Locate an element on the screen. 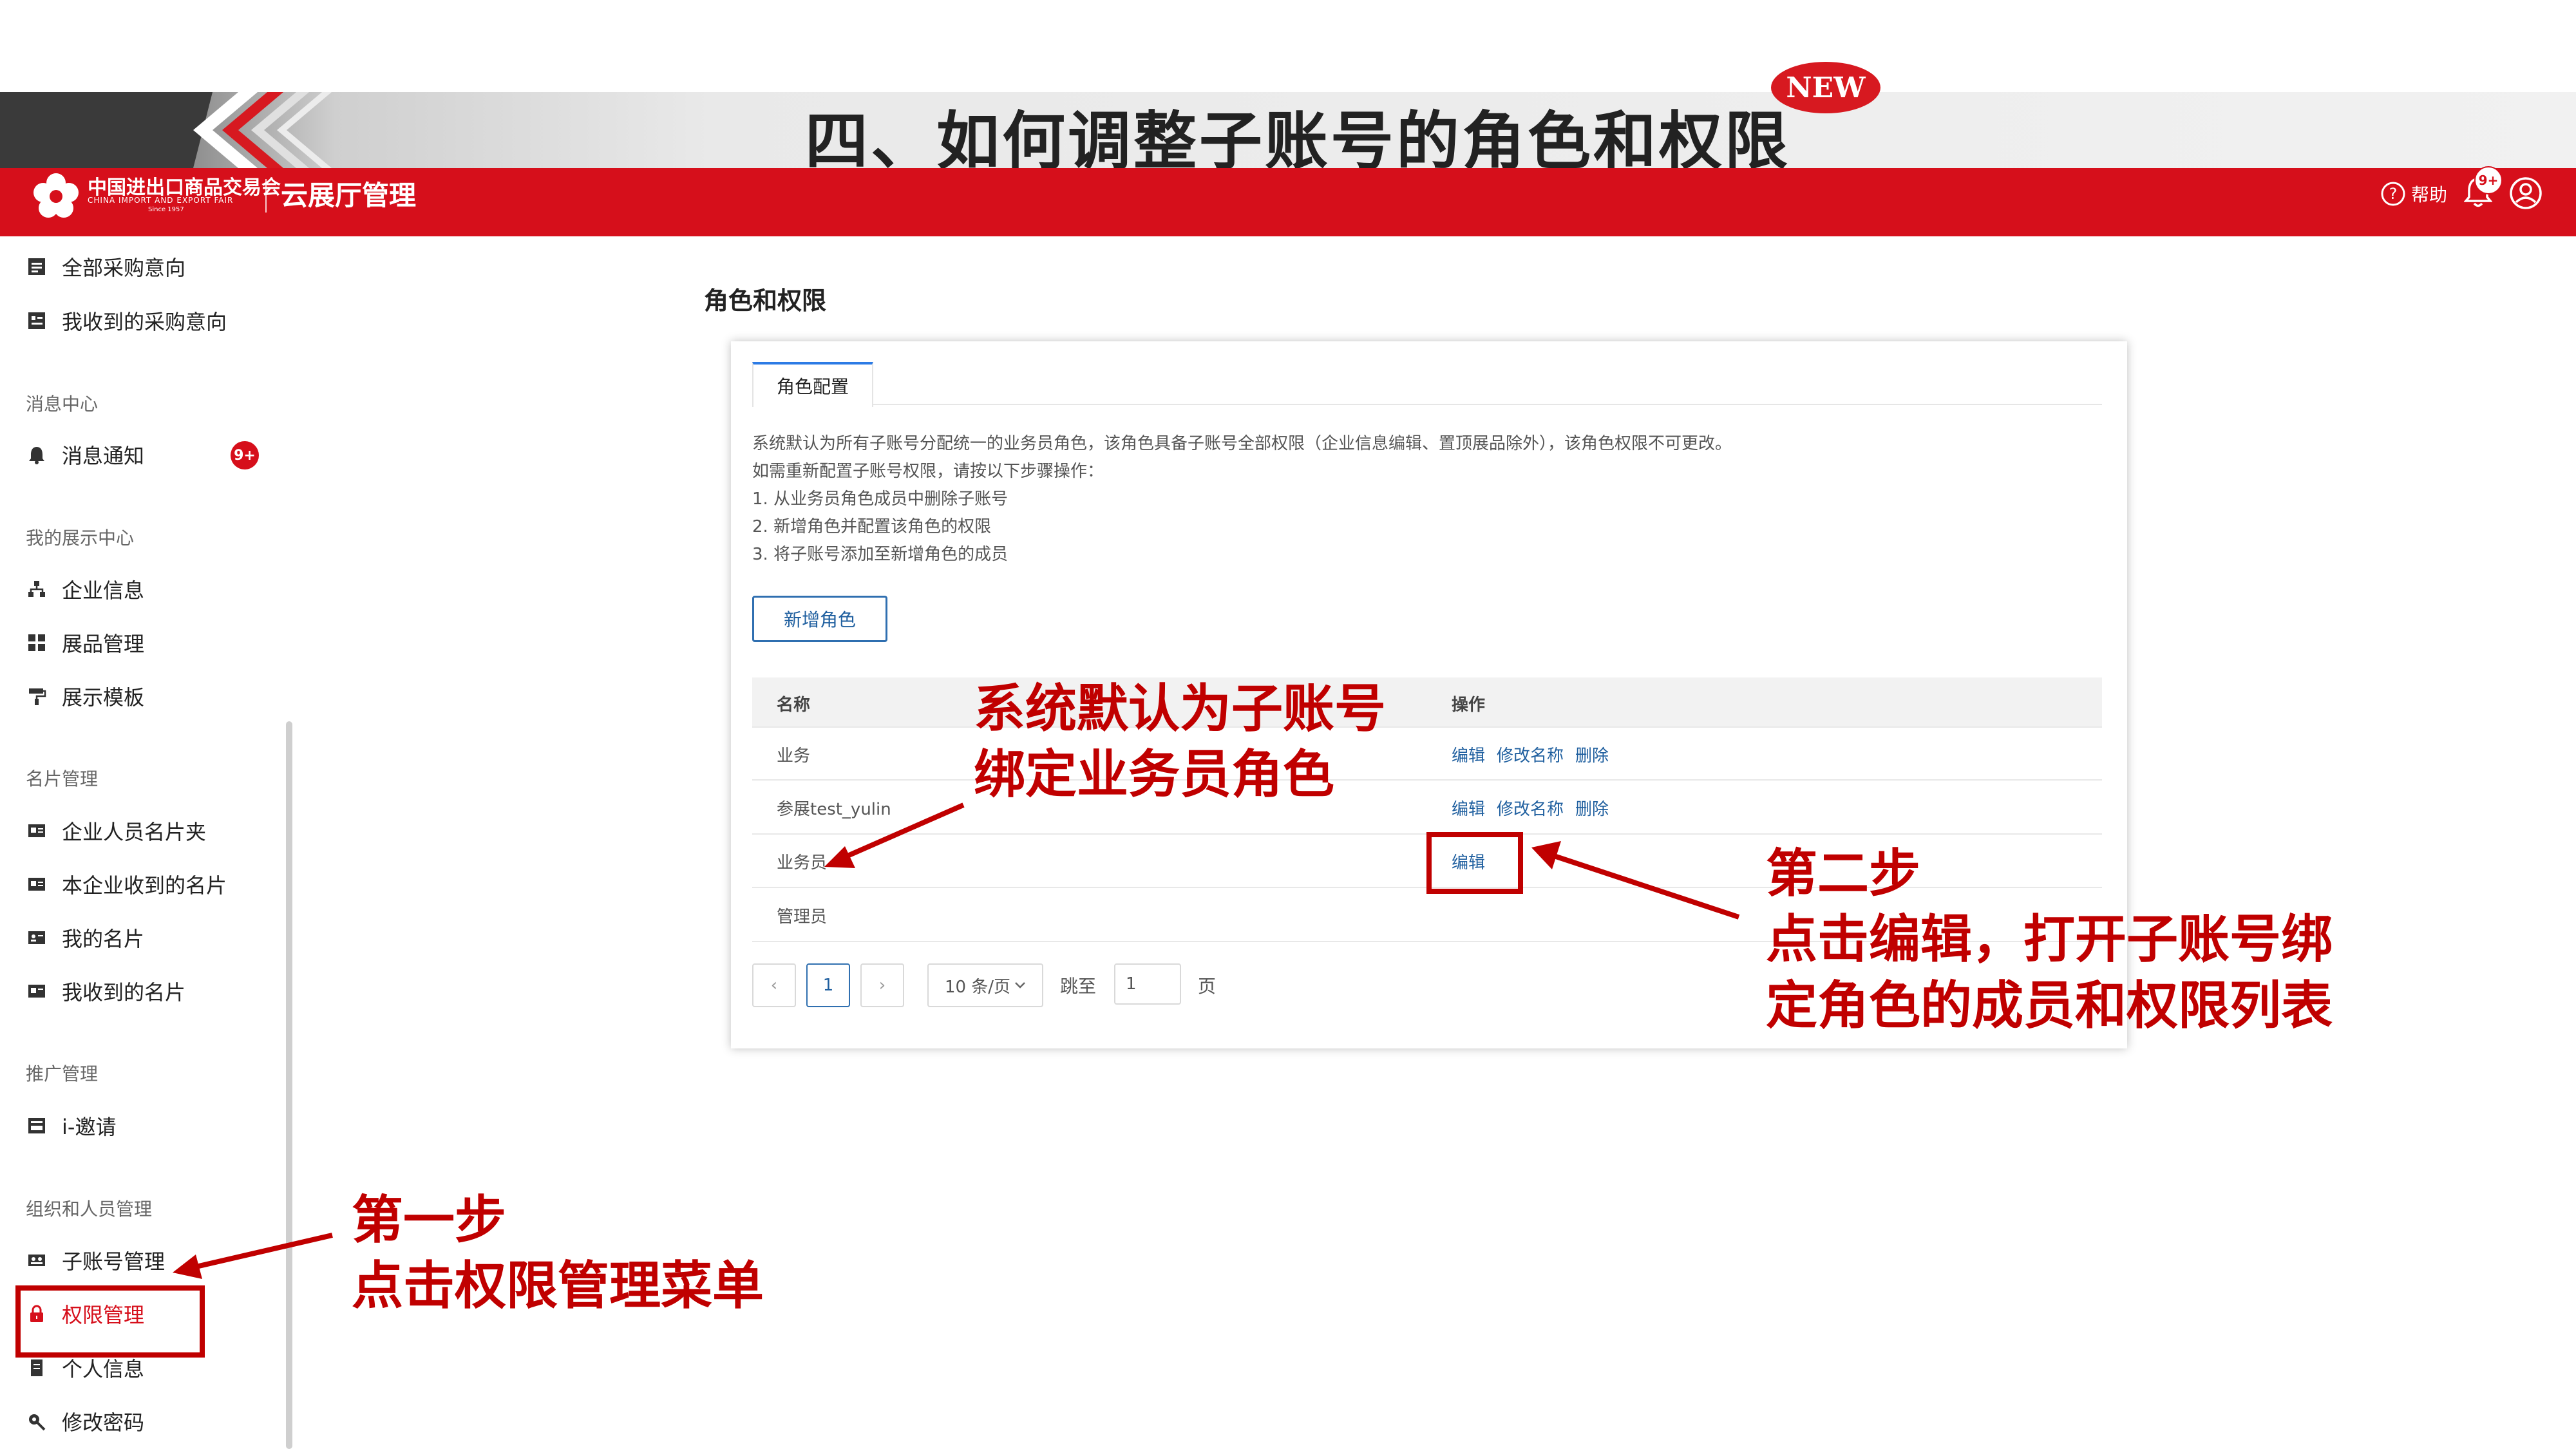  sidebar-item-all-purchase: 全部采购意向 is located at coordinates (105, 266).